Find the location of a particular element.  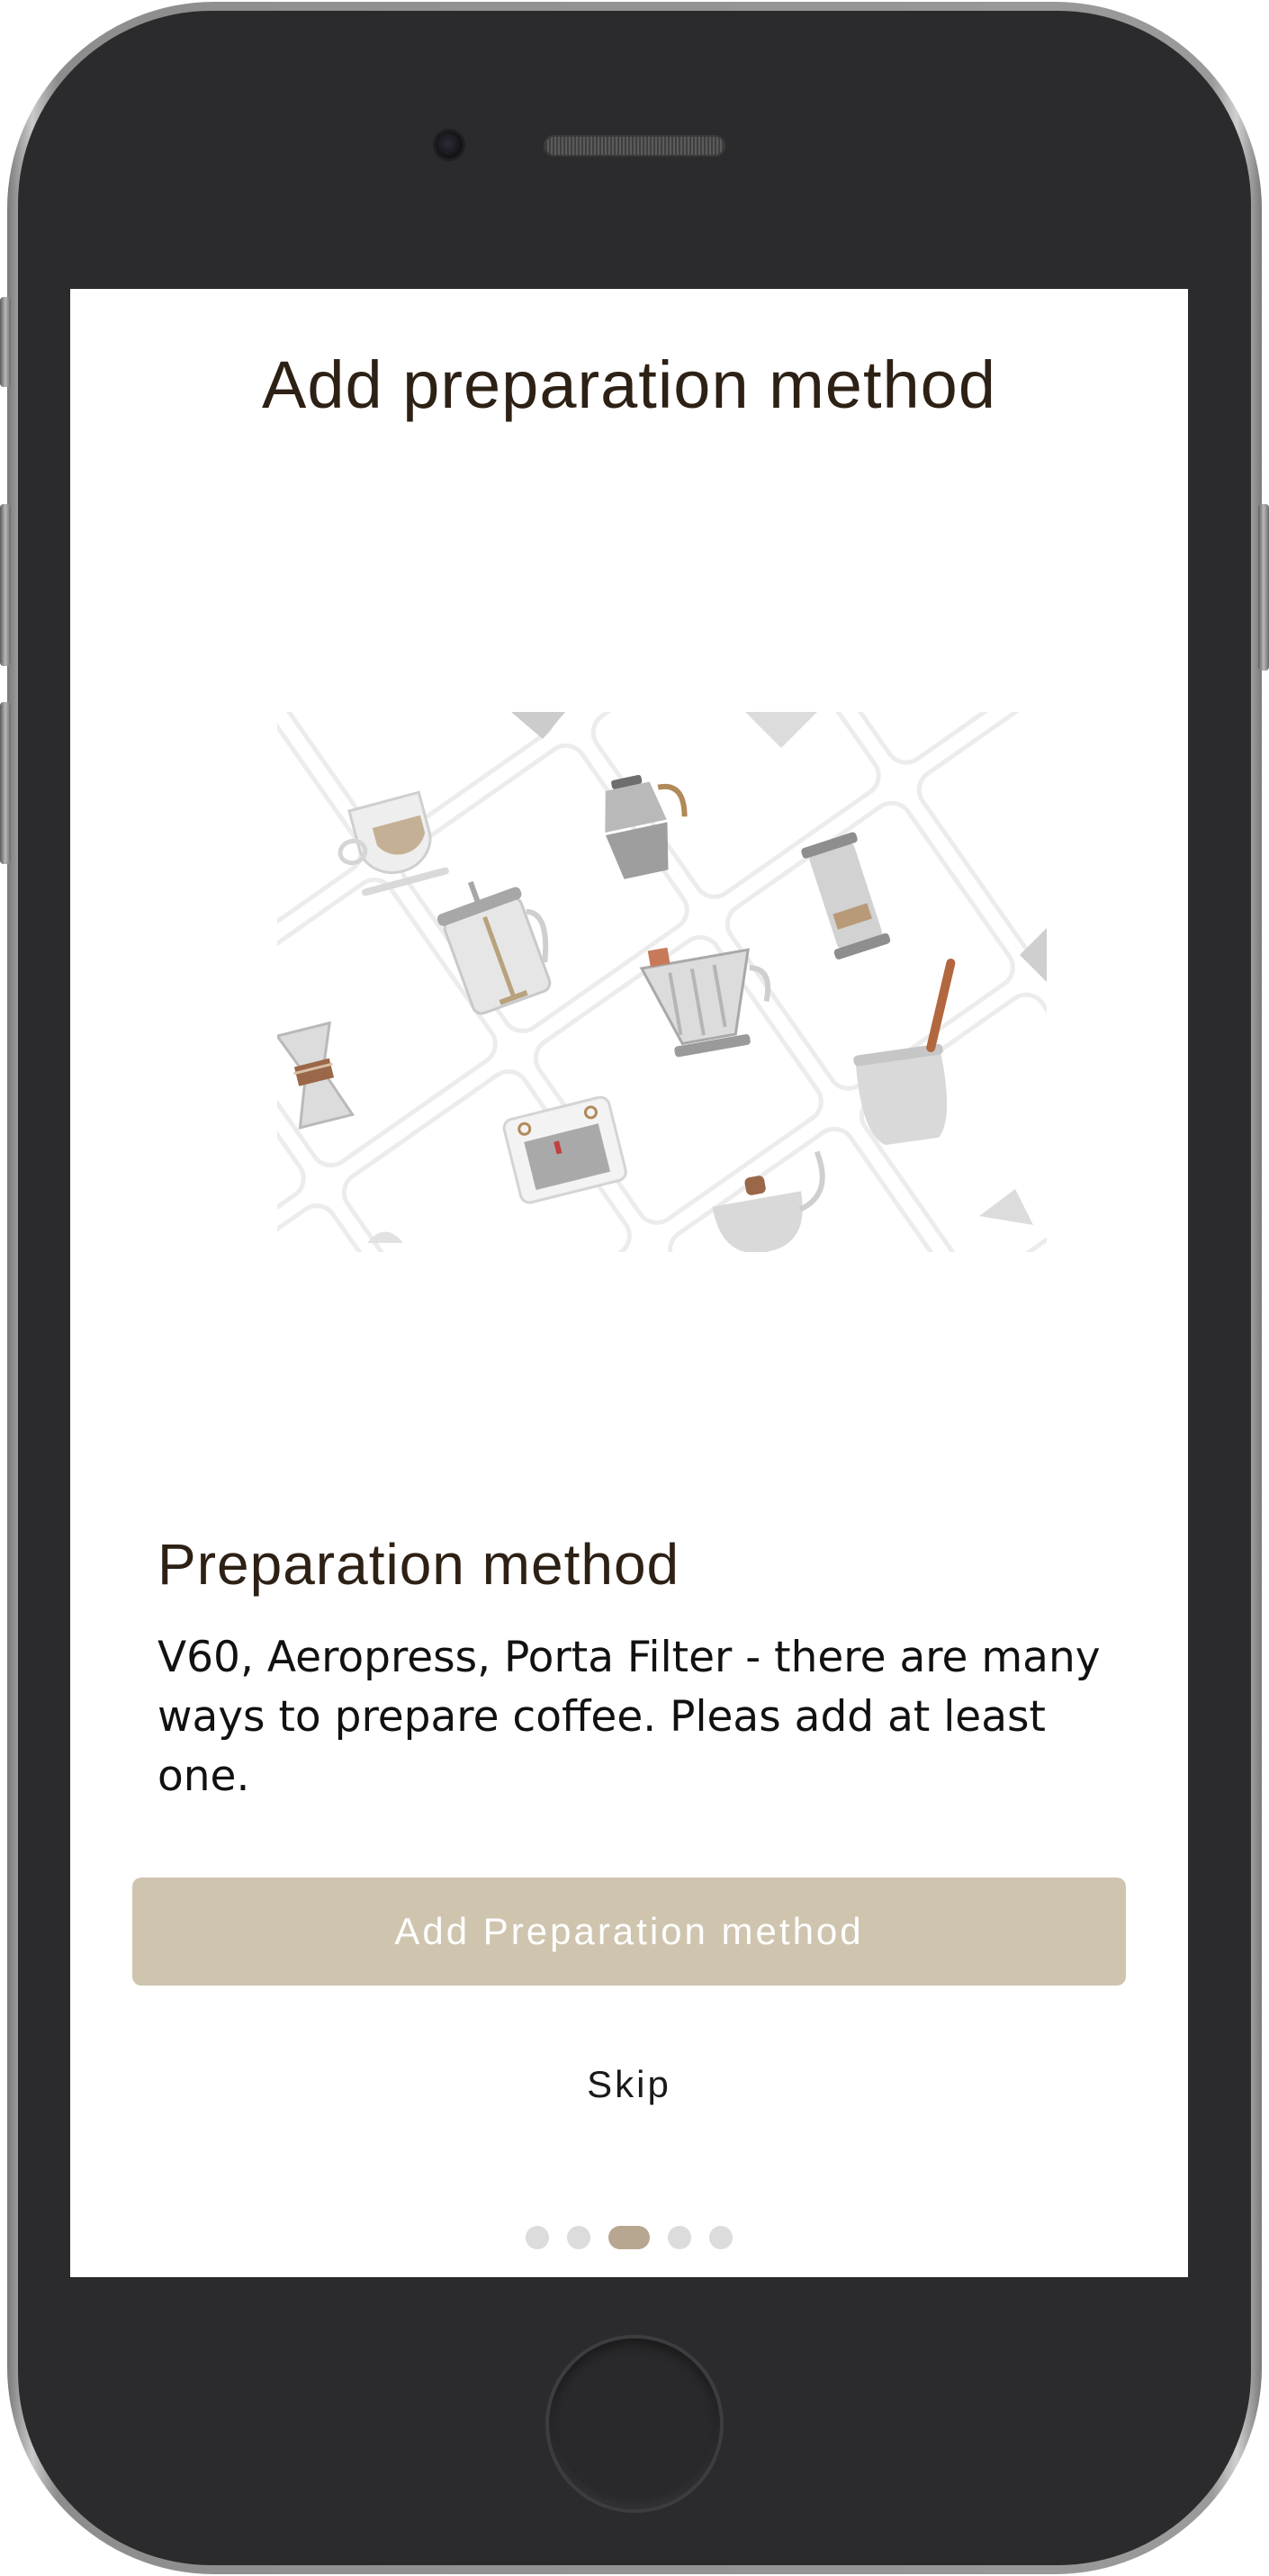

page-indicator is located at coordinates (629, 2237).